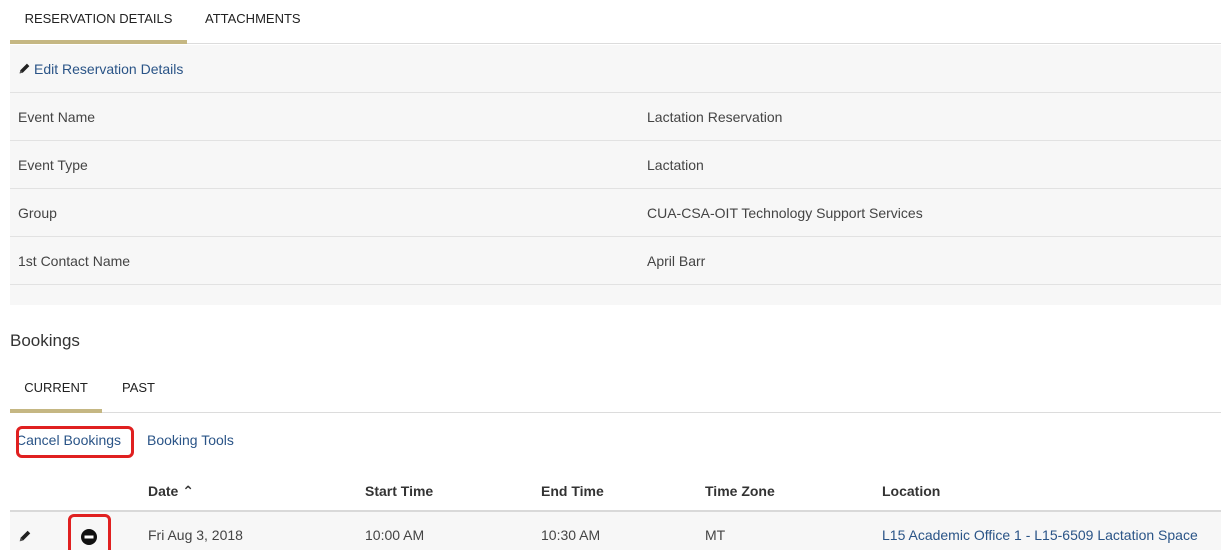 This screenshot has height=550, width=1221. Describe the element at coordinates (138, 391) in the screenshot. I see `tab-past: PAST` at that location.